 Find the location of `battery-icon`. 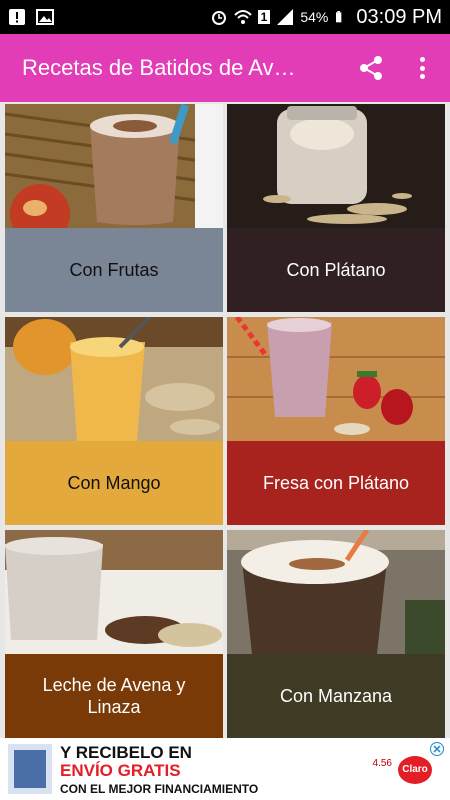

battery-icon is located at coordinates (339, 17).